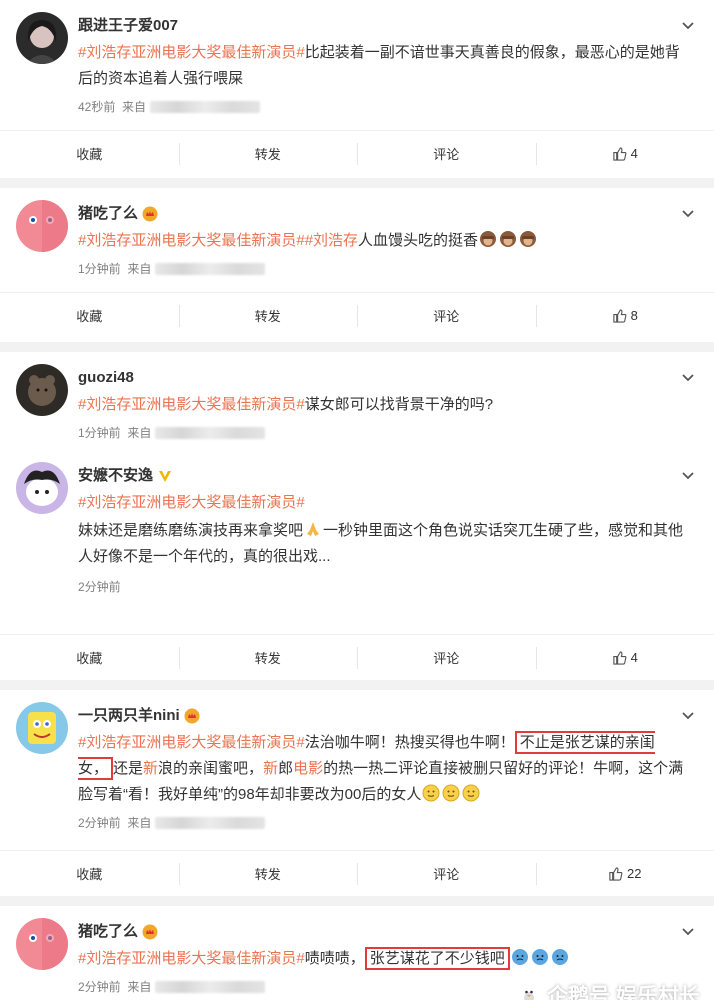  I want to click on action-bar: 收藏 转发 评论 8, so click(357, 315).